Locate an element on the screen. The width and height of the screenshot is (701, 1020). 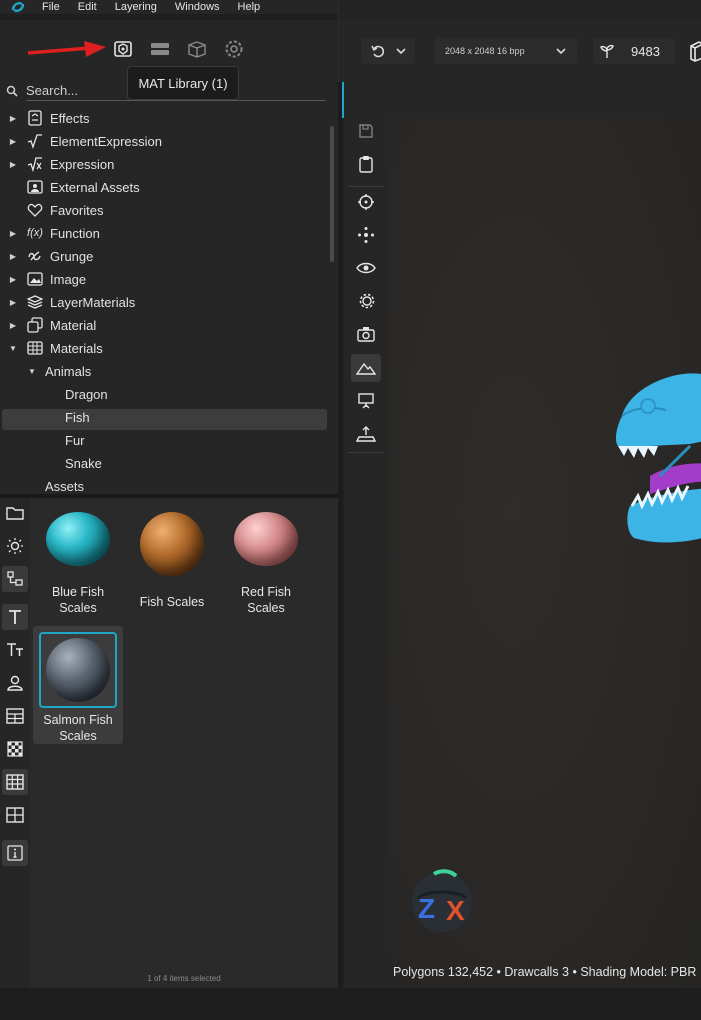
crosshair-icon is located at coordinates (366, 202).